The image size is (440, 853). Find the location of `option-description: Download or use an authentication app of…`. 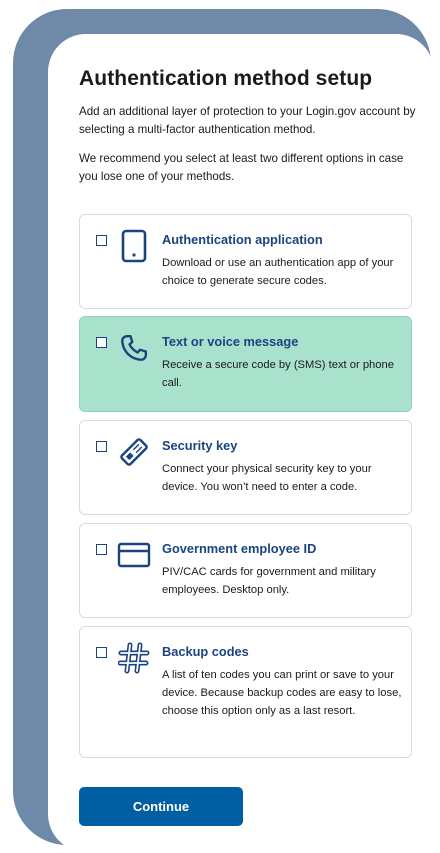

option-description: Download or use an authentication app of… is located at coordinates (278, 272).